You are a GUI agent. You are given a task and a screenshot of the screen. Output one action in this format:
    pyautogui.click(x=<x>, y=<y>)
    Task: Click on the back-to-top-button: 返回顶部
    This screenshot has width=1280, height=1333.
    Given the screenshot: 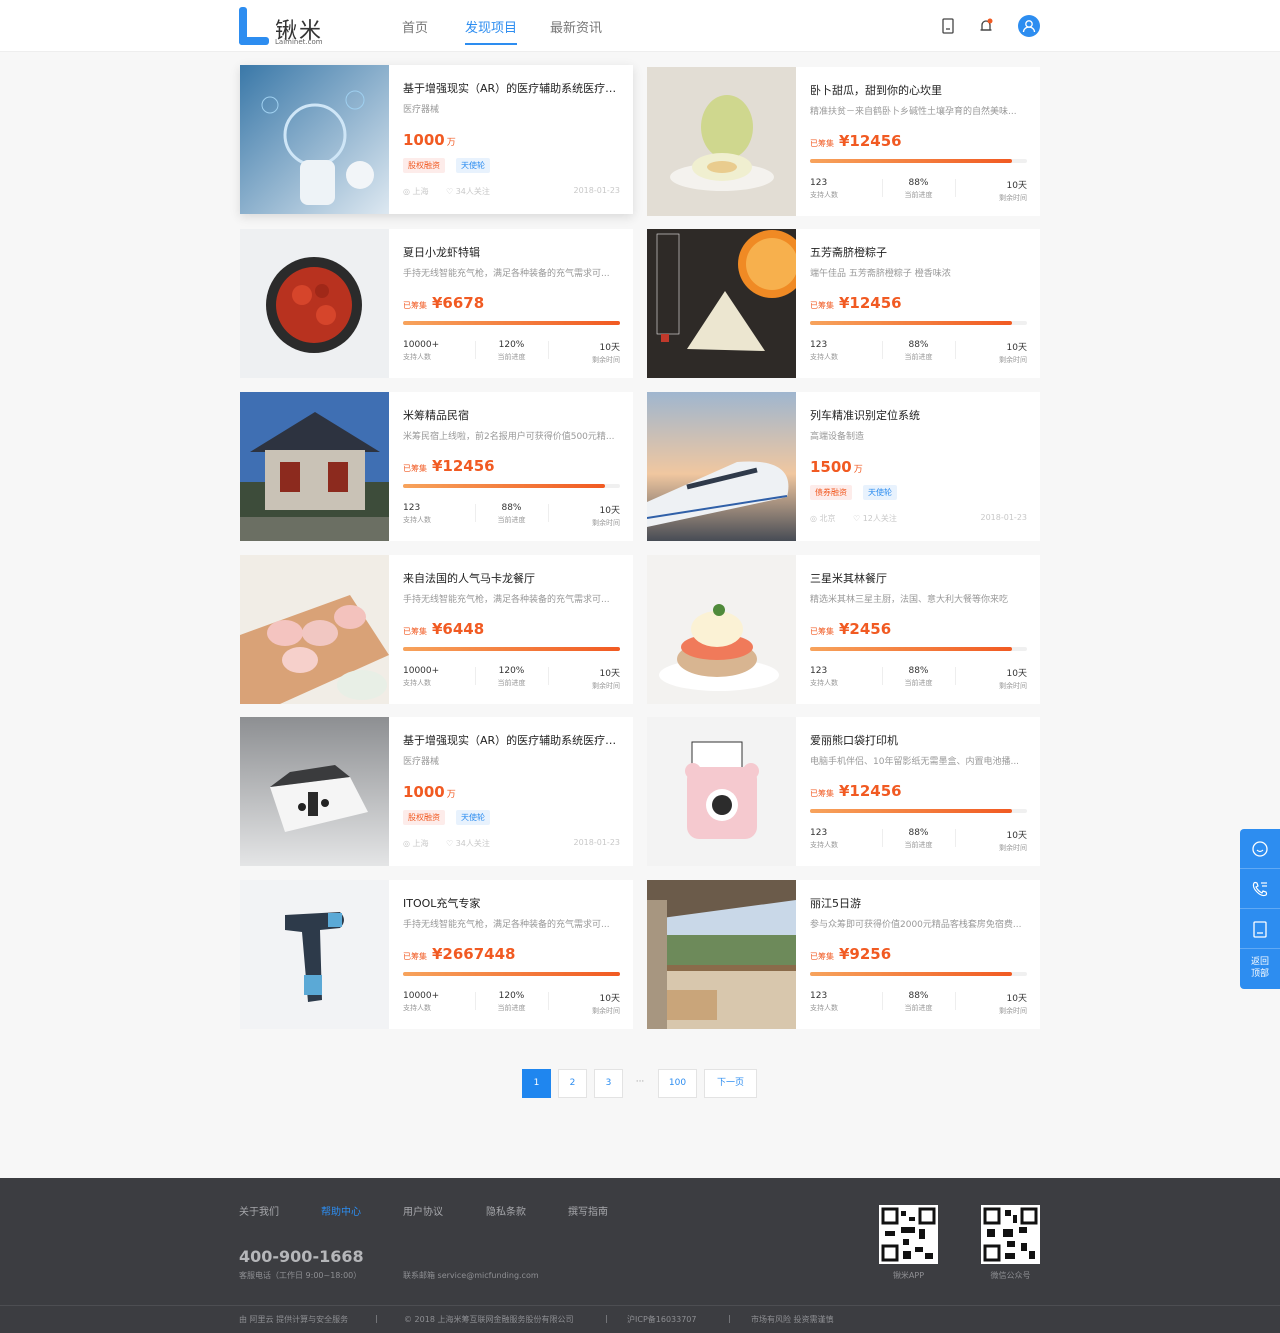 What is the action you would take?
    pyautogui.click(x=1260, y=968)
    